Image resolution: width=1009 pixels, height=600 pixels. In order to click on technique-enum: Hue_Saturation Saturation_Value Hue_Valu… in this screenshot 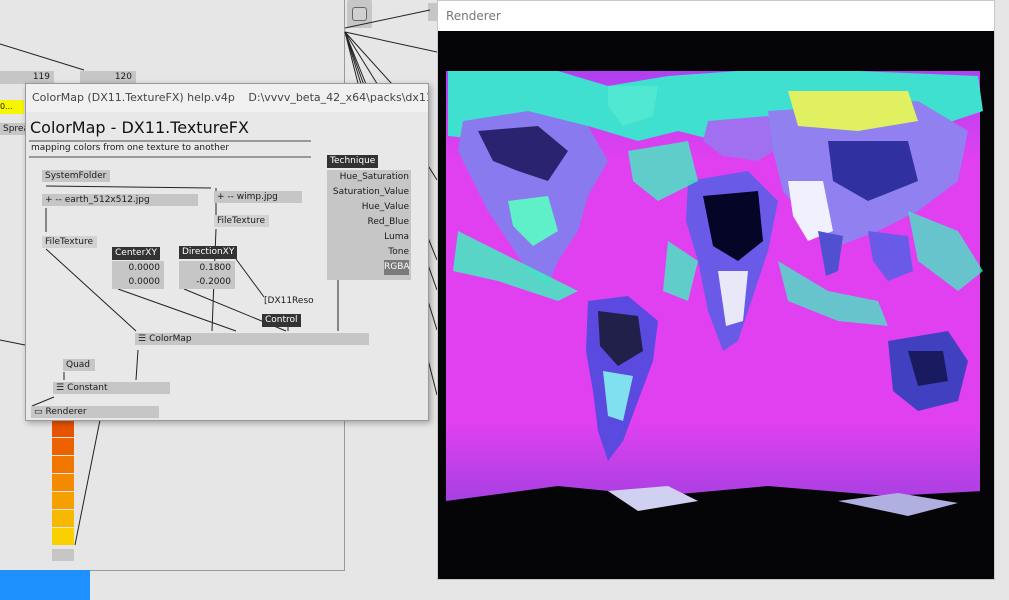, I will do `click(369, 225)`.